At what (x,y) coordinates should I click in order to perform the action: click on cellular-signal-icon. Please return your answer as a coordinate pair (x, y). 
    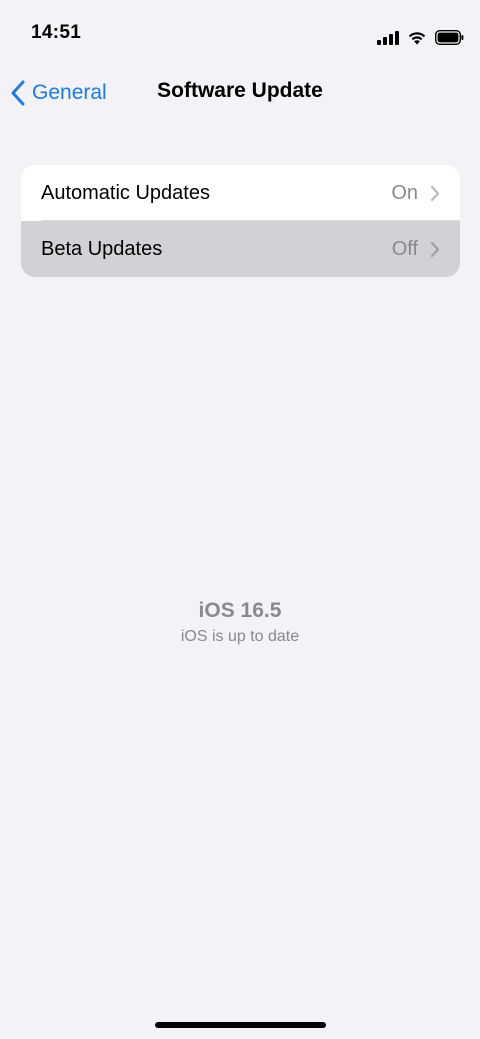
    Looking at the image, I should click on (388, 38).